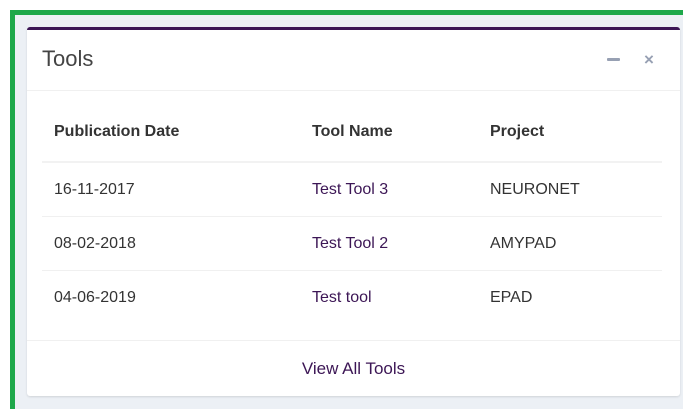 The image size is (683, 409). I want to click on header-tool-name: Tool Name, so click(389, 133).